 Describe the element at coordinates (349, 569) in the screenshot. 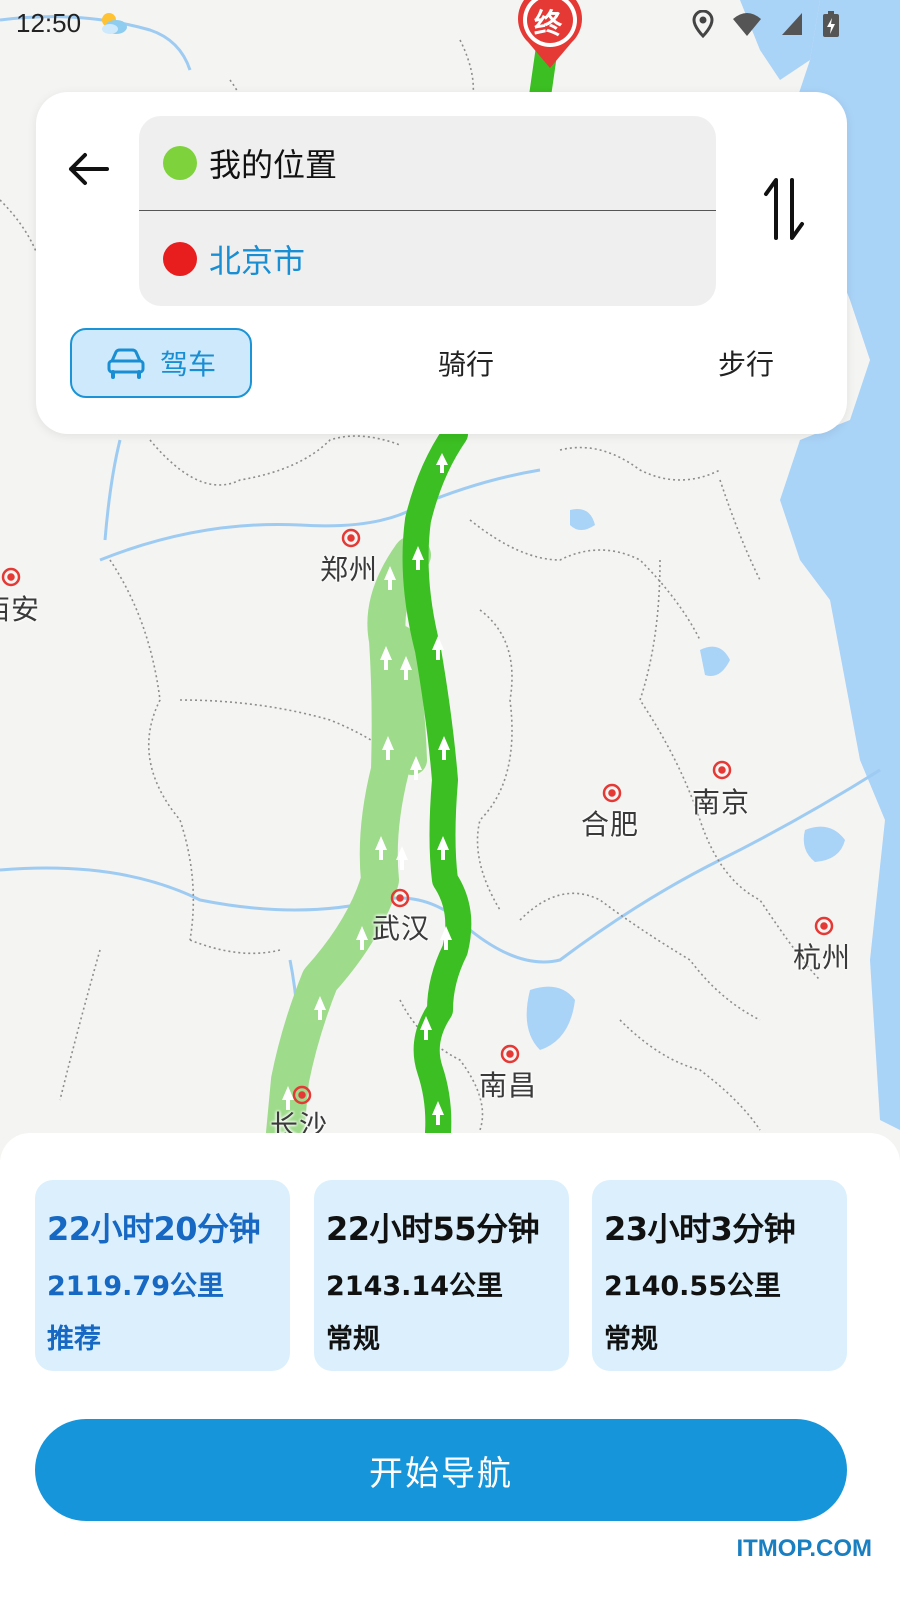

I see `city-label-zhengzhou: 郑州` at that location.